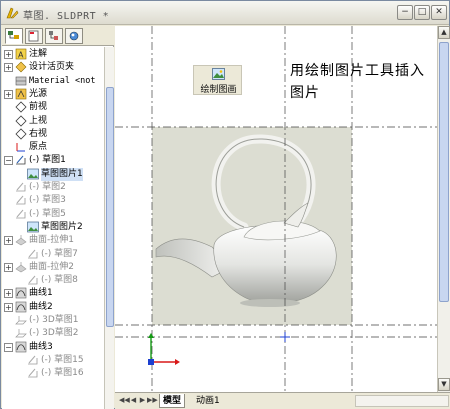  What do you see at coordinates (444, 172) in the screenshot?
I see `vertical-scroll-thumb` at bounding box center [444, 172].